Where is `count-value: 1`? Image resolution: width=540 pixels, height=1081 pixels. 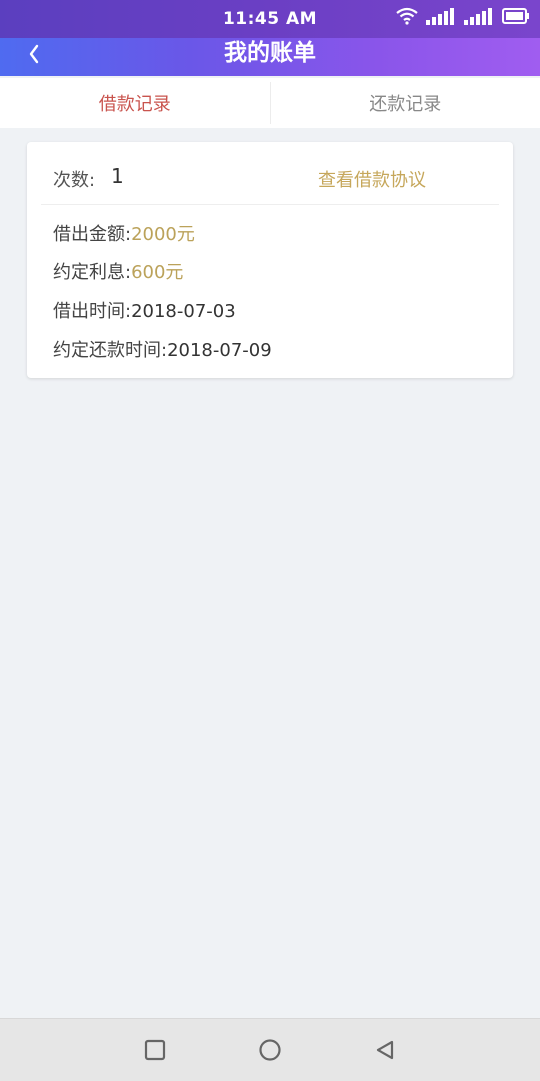
count-value: 1 is located at coordinates (117, 176).